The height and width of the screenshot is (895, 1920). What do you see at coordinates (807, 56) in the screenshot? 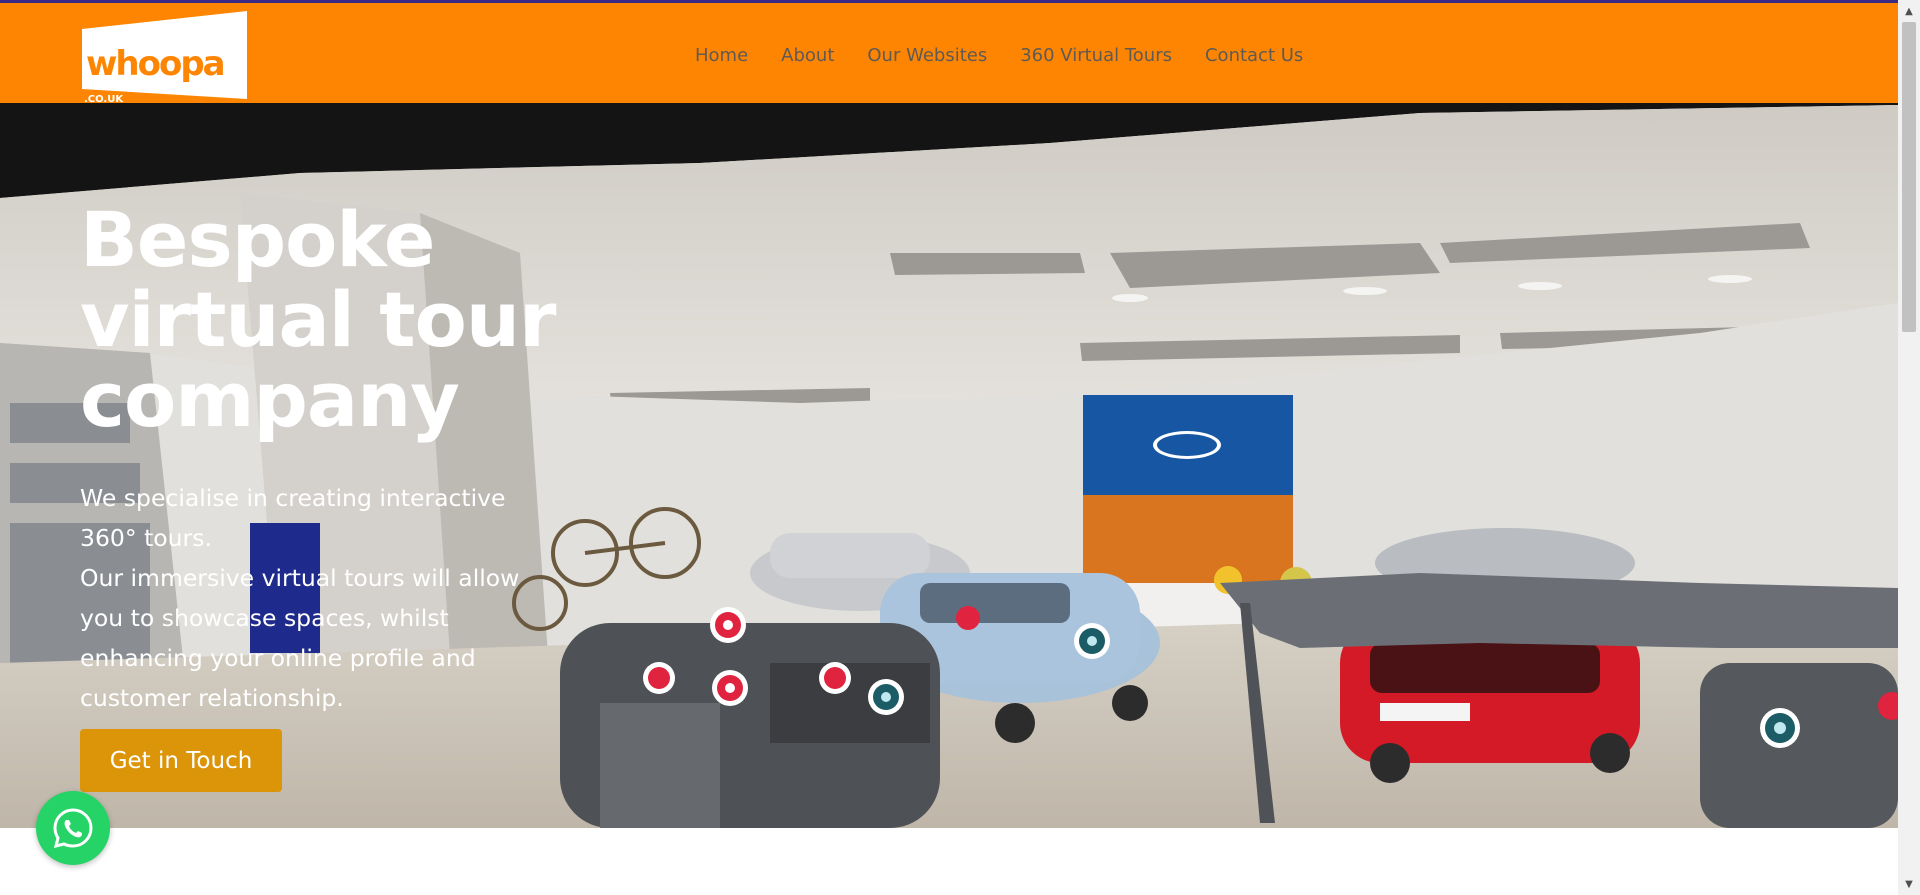
I see `nav-about: About` at bounding box center [807, 56].